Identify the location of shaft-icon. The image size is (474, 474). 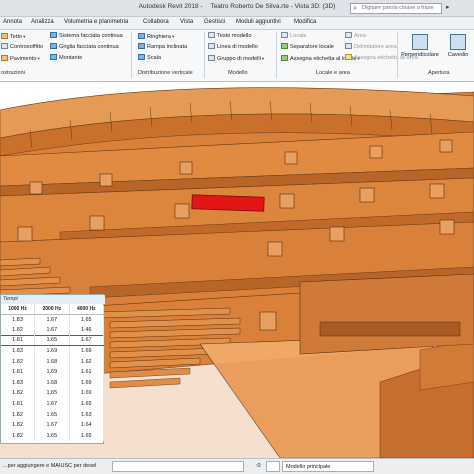
(458, 42).